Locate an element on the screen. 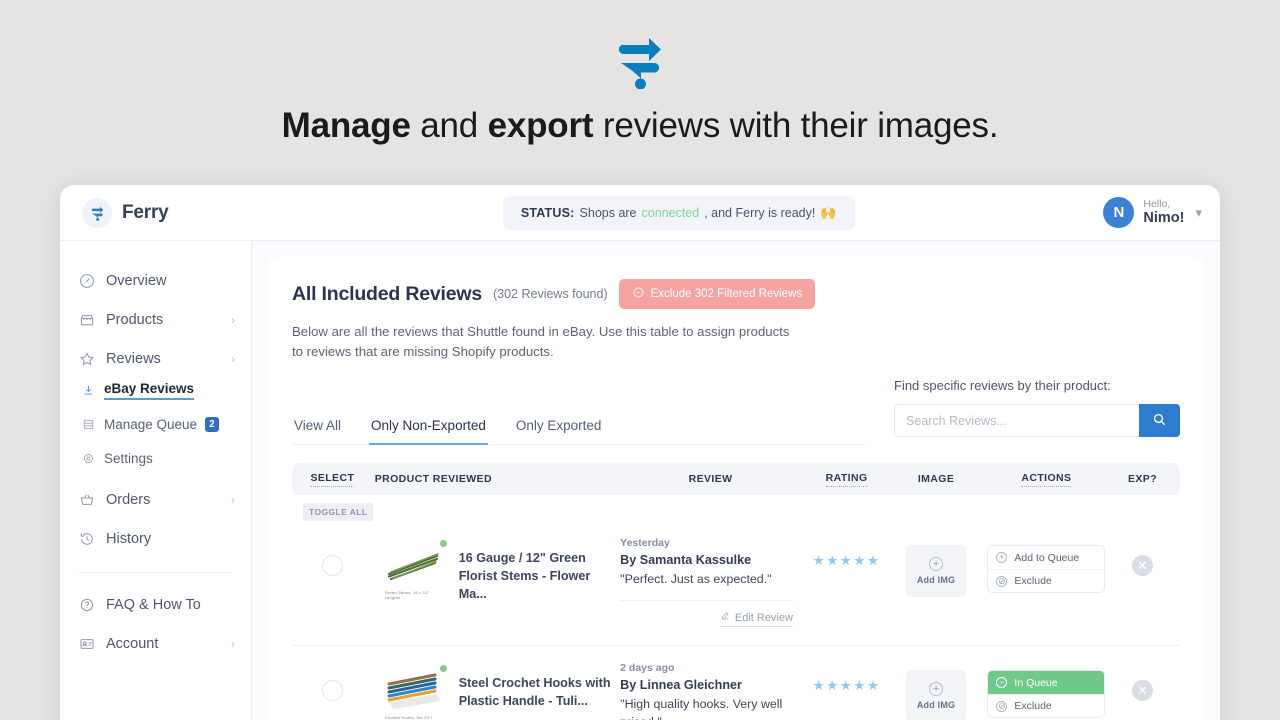  row-exp-cell: ✕ is located at coordinates (1142, 556).